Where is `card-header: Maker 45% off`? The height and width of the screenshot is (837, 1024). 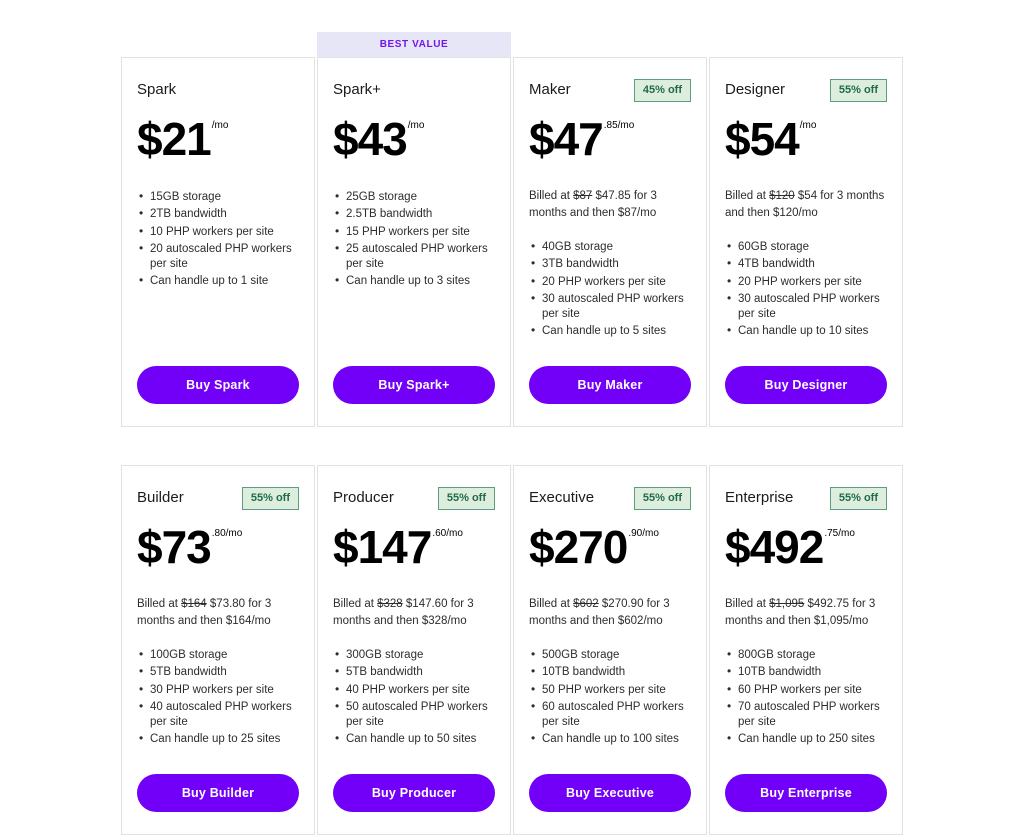 card-header: Maker 45% off is located at coordinates (610, 90).